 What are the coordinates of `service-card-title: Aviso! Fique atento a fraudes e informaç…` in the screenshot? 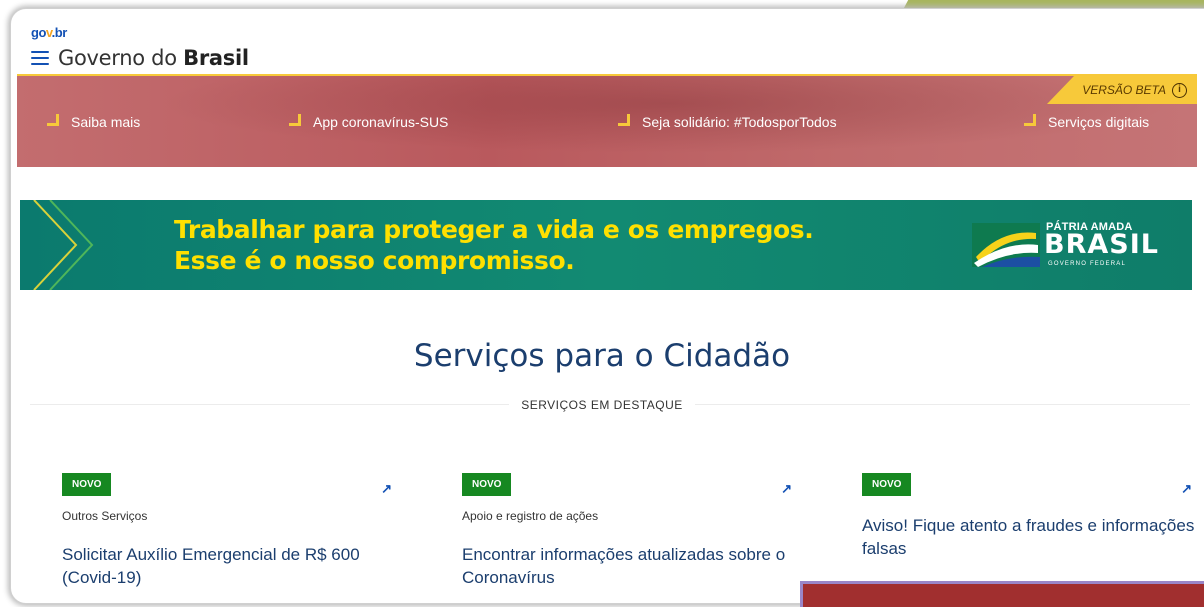 It's located at (1030, 537).